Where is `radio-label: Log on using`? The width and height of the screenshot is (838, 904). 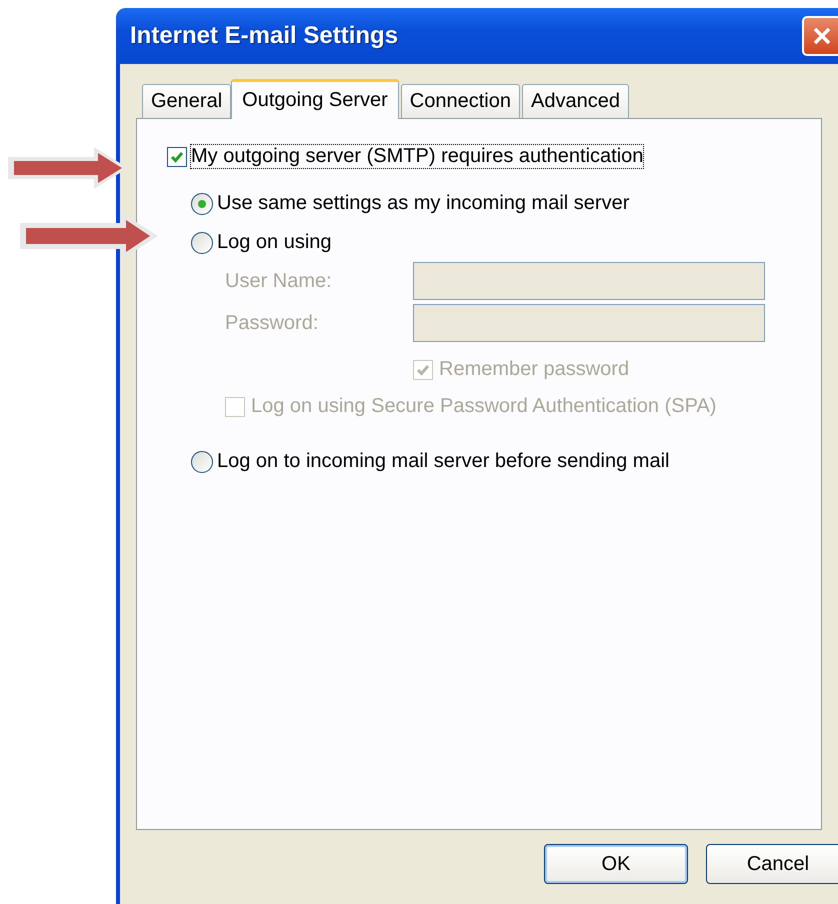
radio-label: Log on using is located at coordinates (274, 242).